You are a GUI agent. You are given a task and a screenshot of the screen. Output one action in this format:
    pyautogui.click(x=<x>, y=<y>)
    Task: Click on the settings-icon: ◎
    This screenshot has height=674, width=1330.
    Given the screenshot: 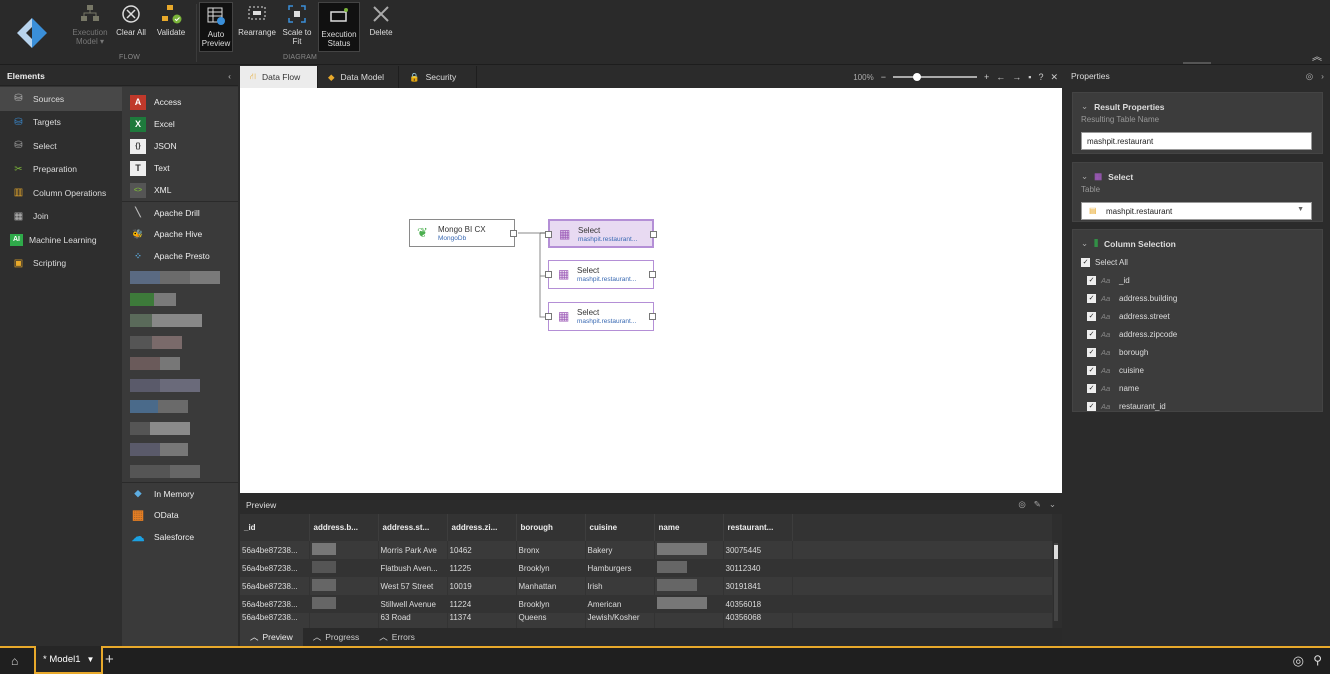 What is the action you would take?
    pyautogui.click(x=1298, y=661)
    